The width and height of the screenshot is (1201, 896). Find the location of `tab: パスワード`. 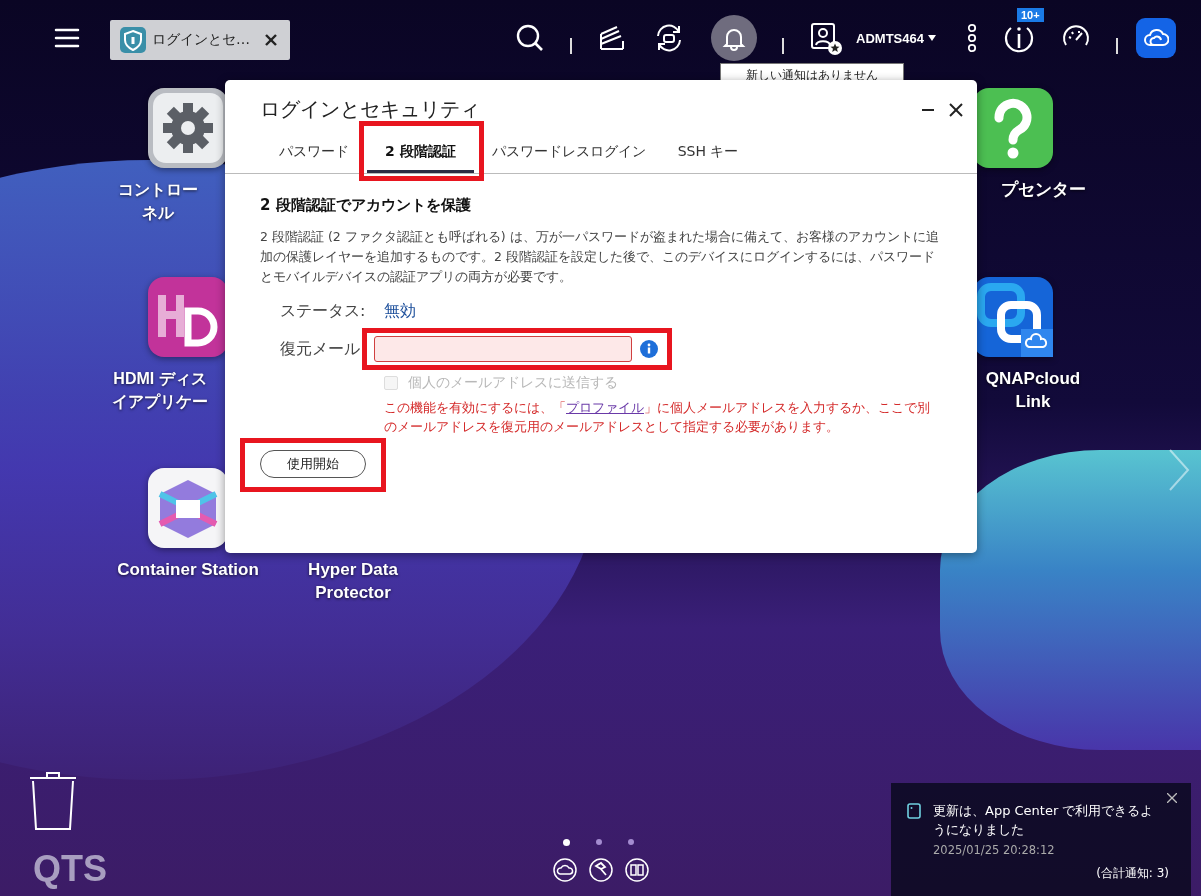

tab: パスワード is located at coordinates (314, 153).